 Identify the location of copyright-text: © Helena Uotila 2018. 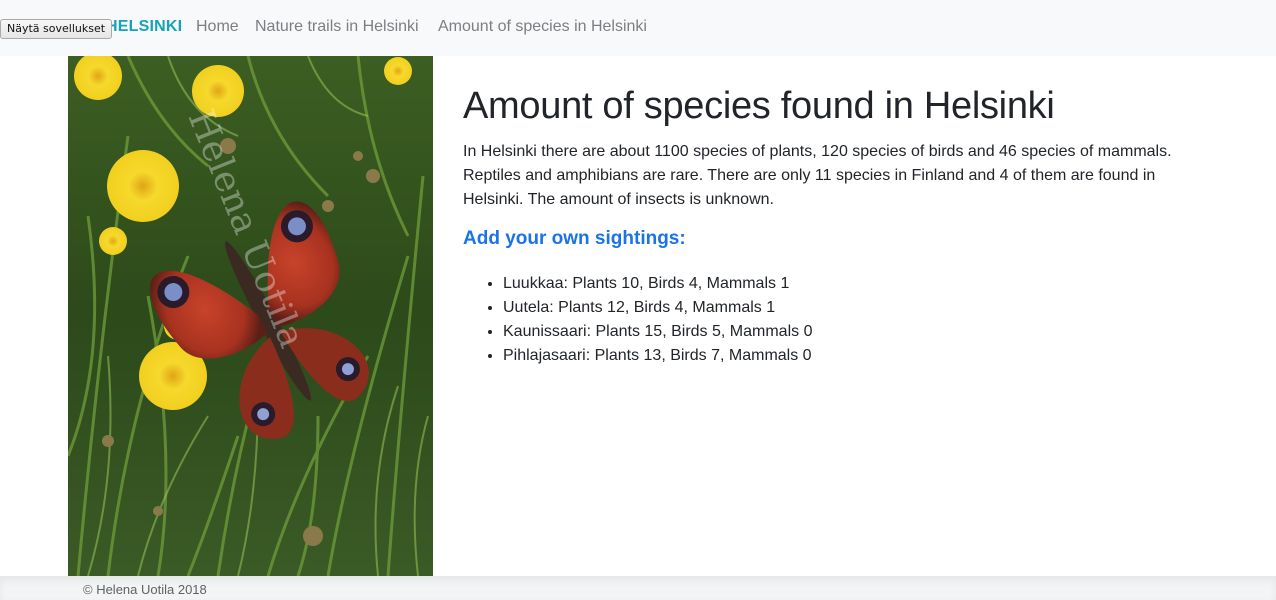
(145, 589).